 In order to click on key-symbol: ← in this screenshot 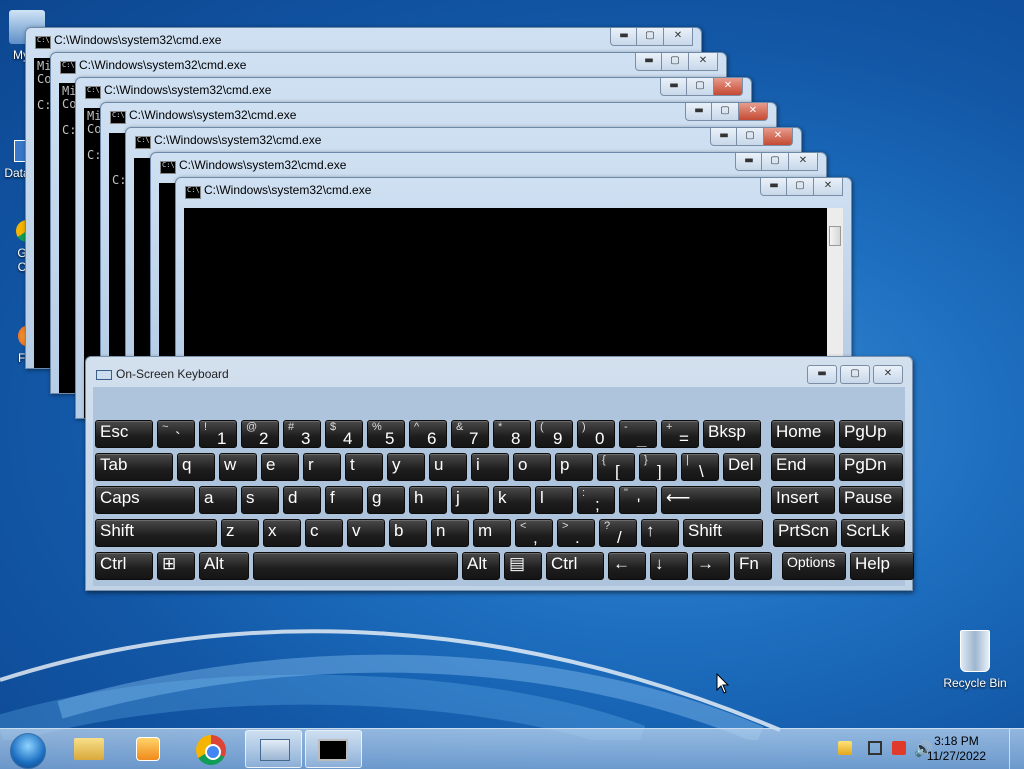, I will do `click(627, 566)`.